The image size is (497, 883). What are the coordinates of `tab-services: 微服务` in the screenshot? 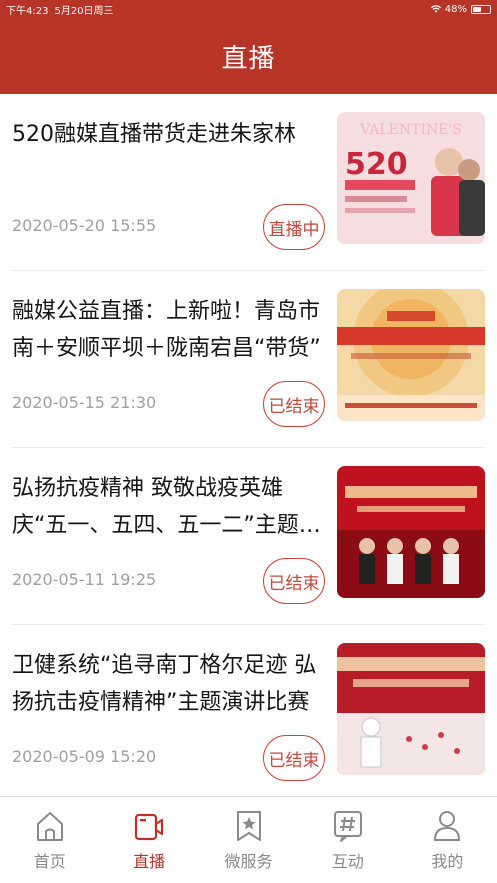 It's located at (248, 840).